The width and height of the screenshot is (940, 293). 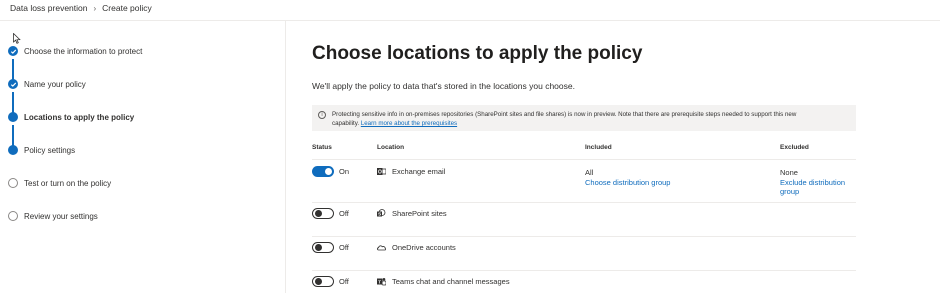 I want to click on svg-text: T, so click(x=379, y=281).